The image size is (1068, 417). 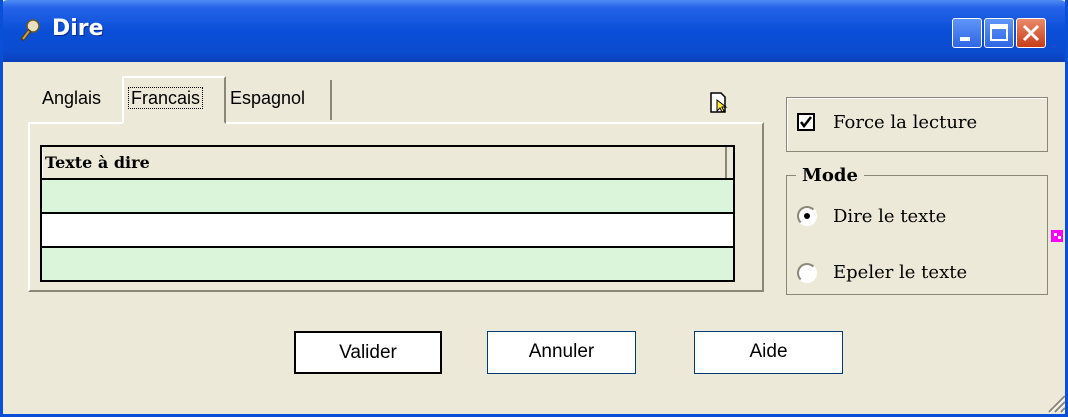 I want to click on minimize-icon, so click(x=965, y=39).